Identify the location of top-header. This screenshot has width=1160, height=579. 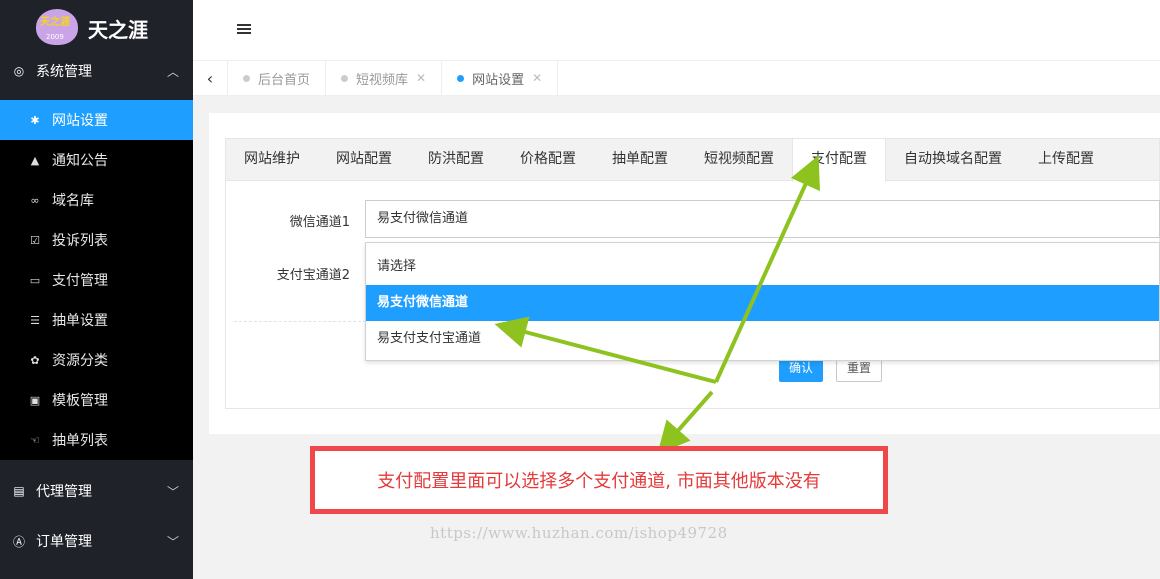
(676, 30).